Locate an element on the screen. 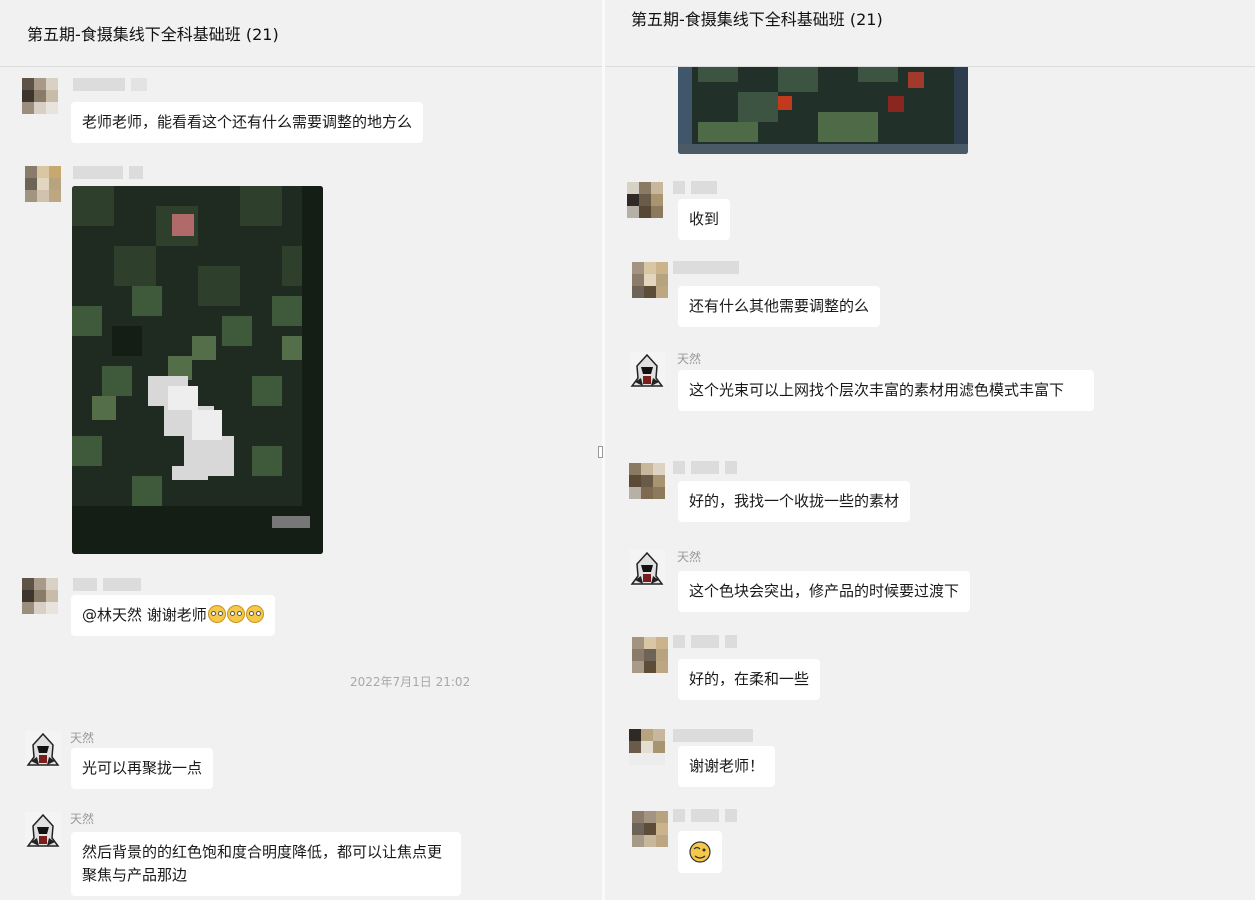 The width and height of the screenshot is (1255, 900). message-text: 好的，在柔和一些 is located at coordinates (749, 679).